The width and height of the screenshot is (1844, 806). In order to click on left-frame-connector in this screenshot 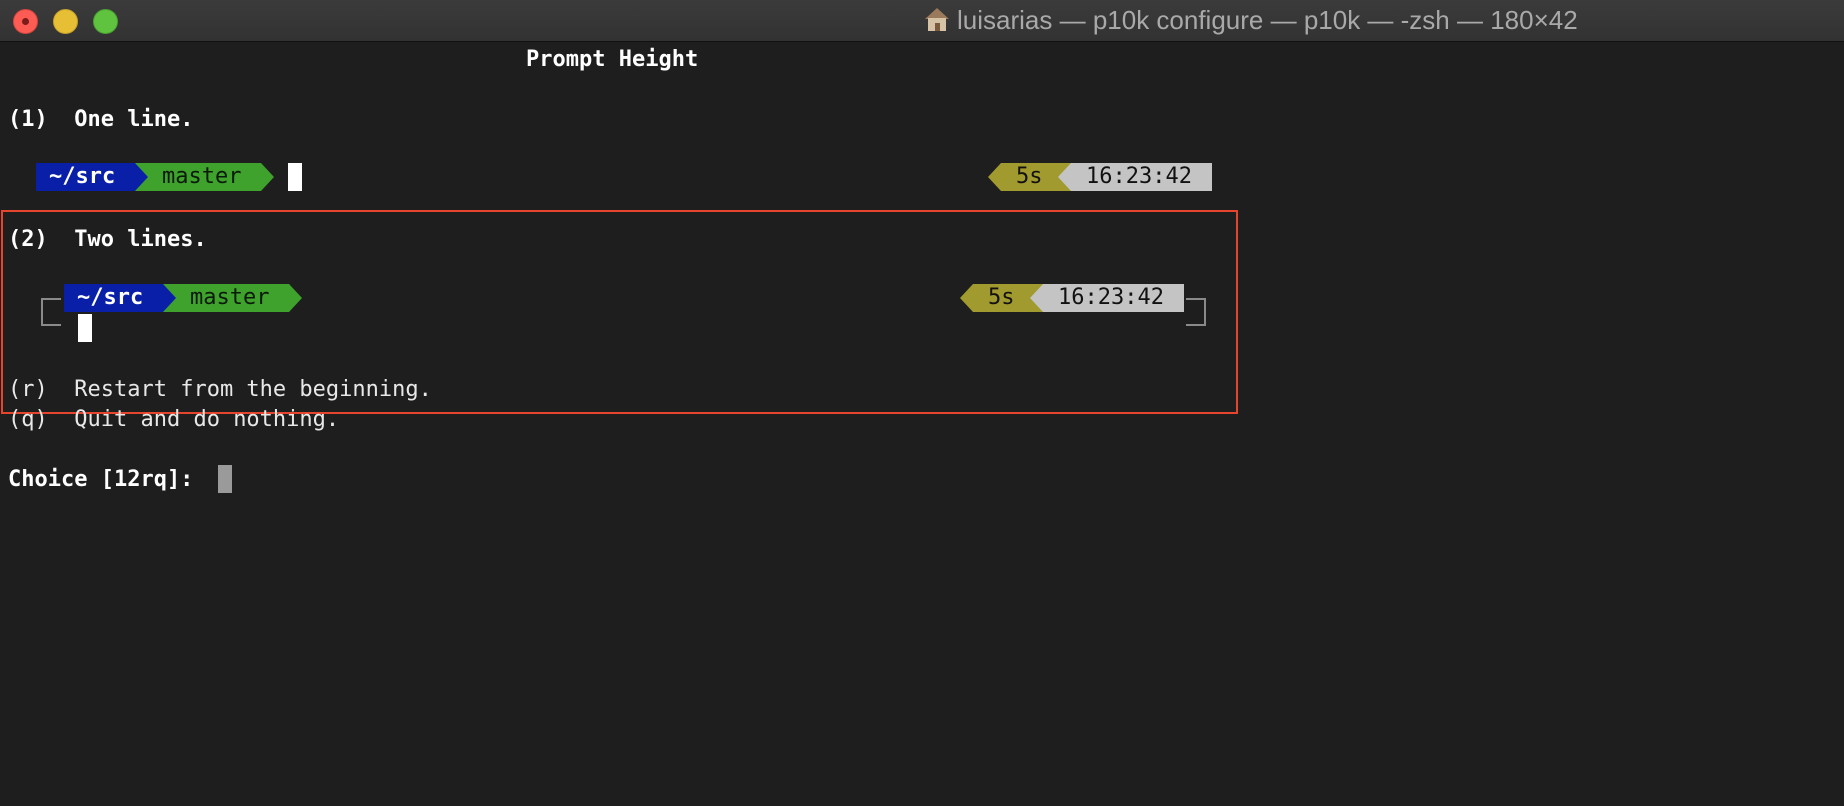, I will do `click(51, 312)`.